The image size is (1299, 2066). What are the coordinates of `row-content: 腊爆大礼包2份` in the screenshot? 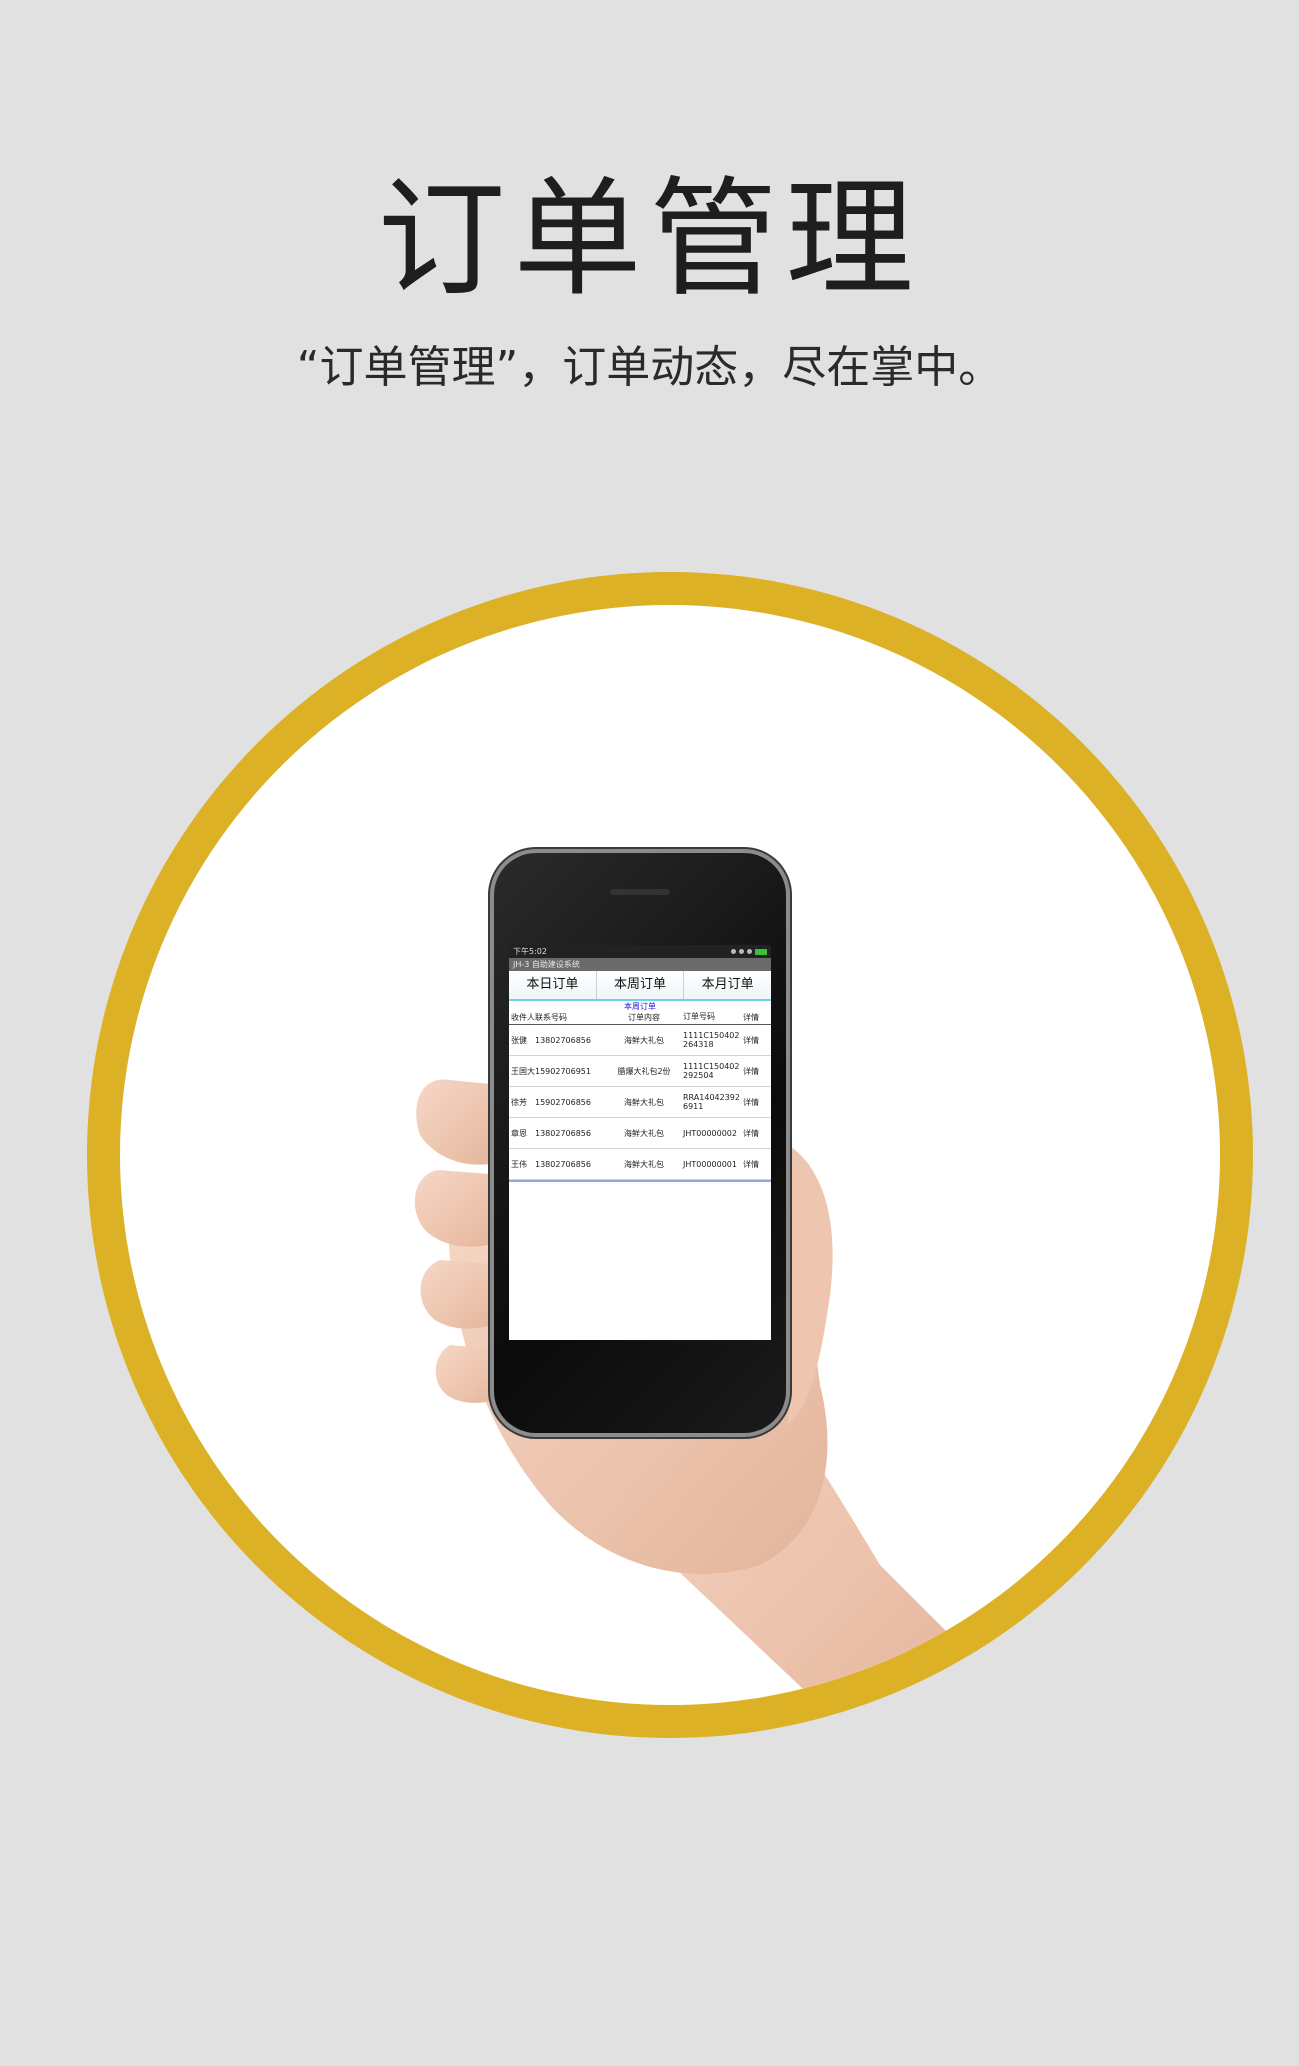 It's located at (644, 1071).